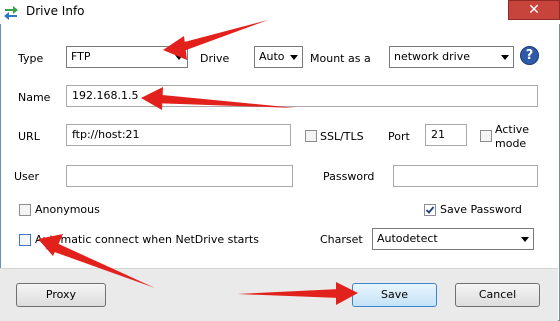  I want to click on save-password-checkbox, so click(430, 210).